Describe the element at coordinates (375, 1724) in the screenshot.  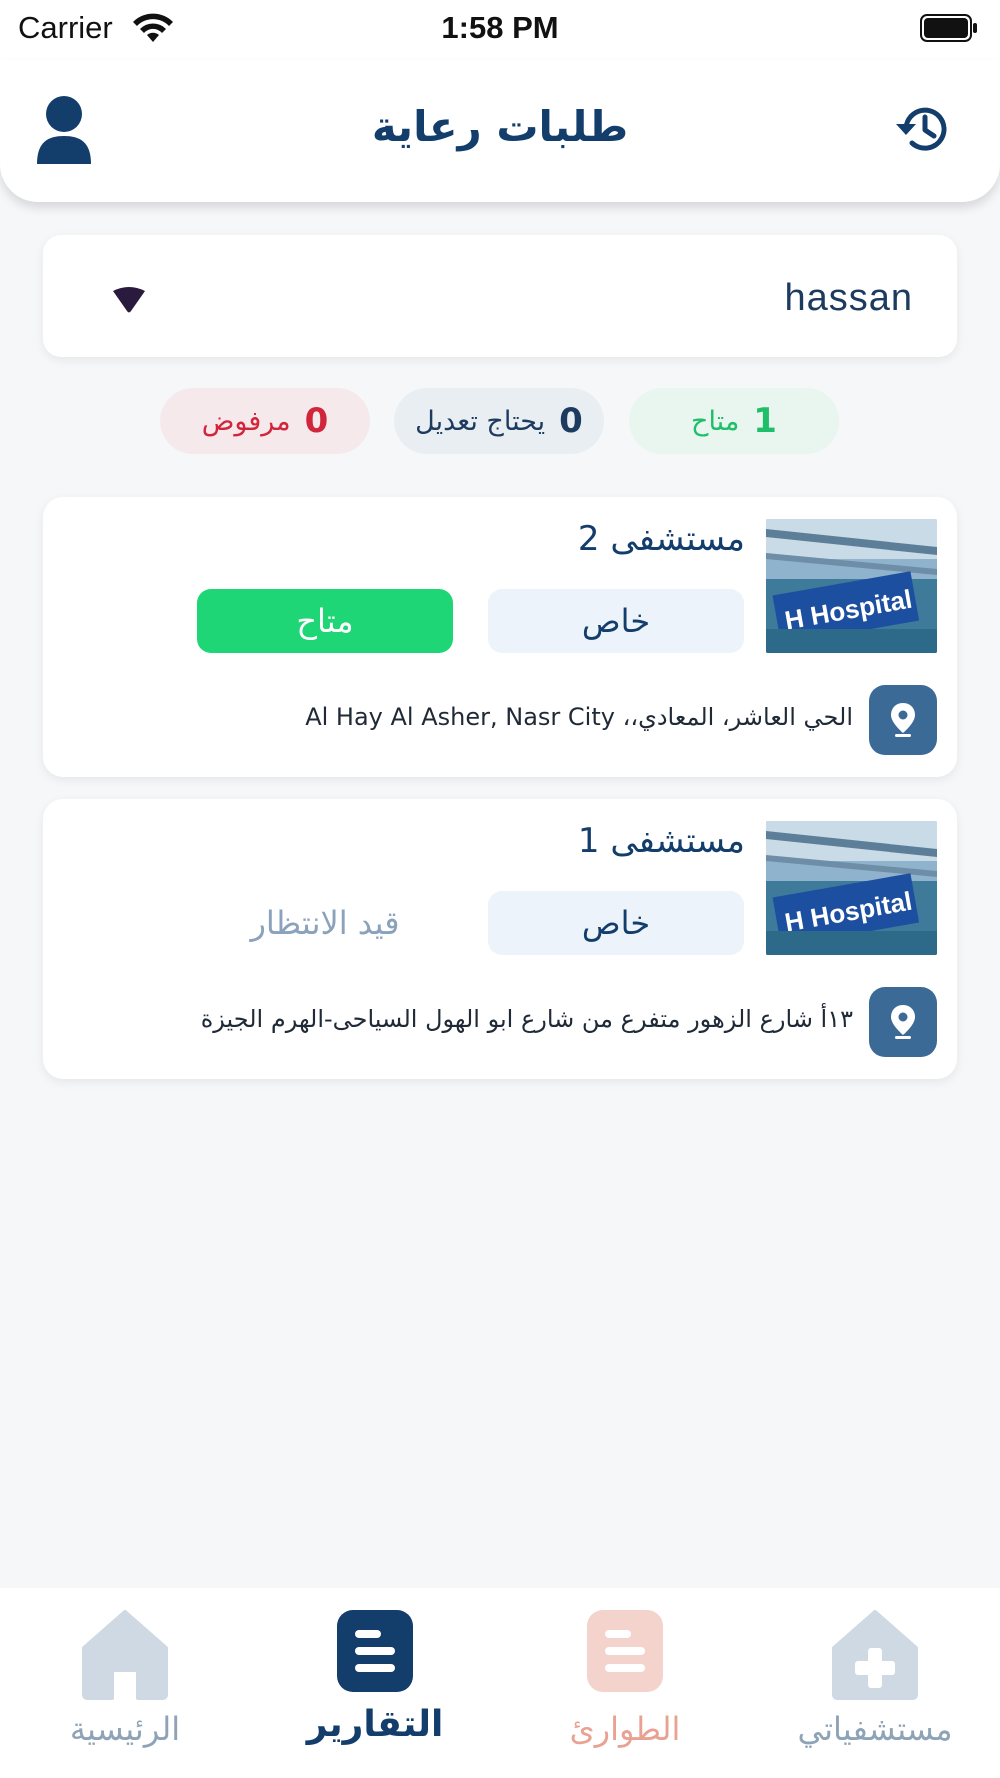
I see `nav-label-reports: التقارير` at that location.